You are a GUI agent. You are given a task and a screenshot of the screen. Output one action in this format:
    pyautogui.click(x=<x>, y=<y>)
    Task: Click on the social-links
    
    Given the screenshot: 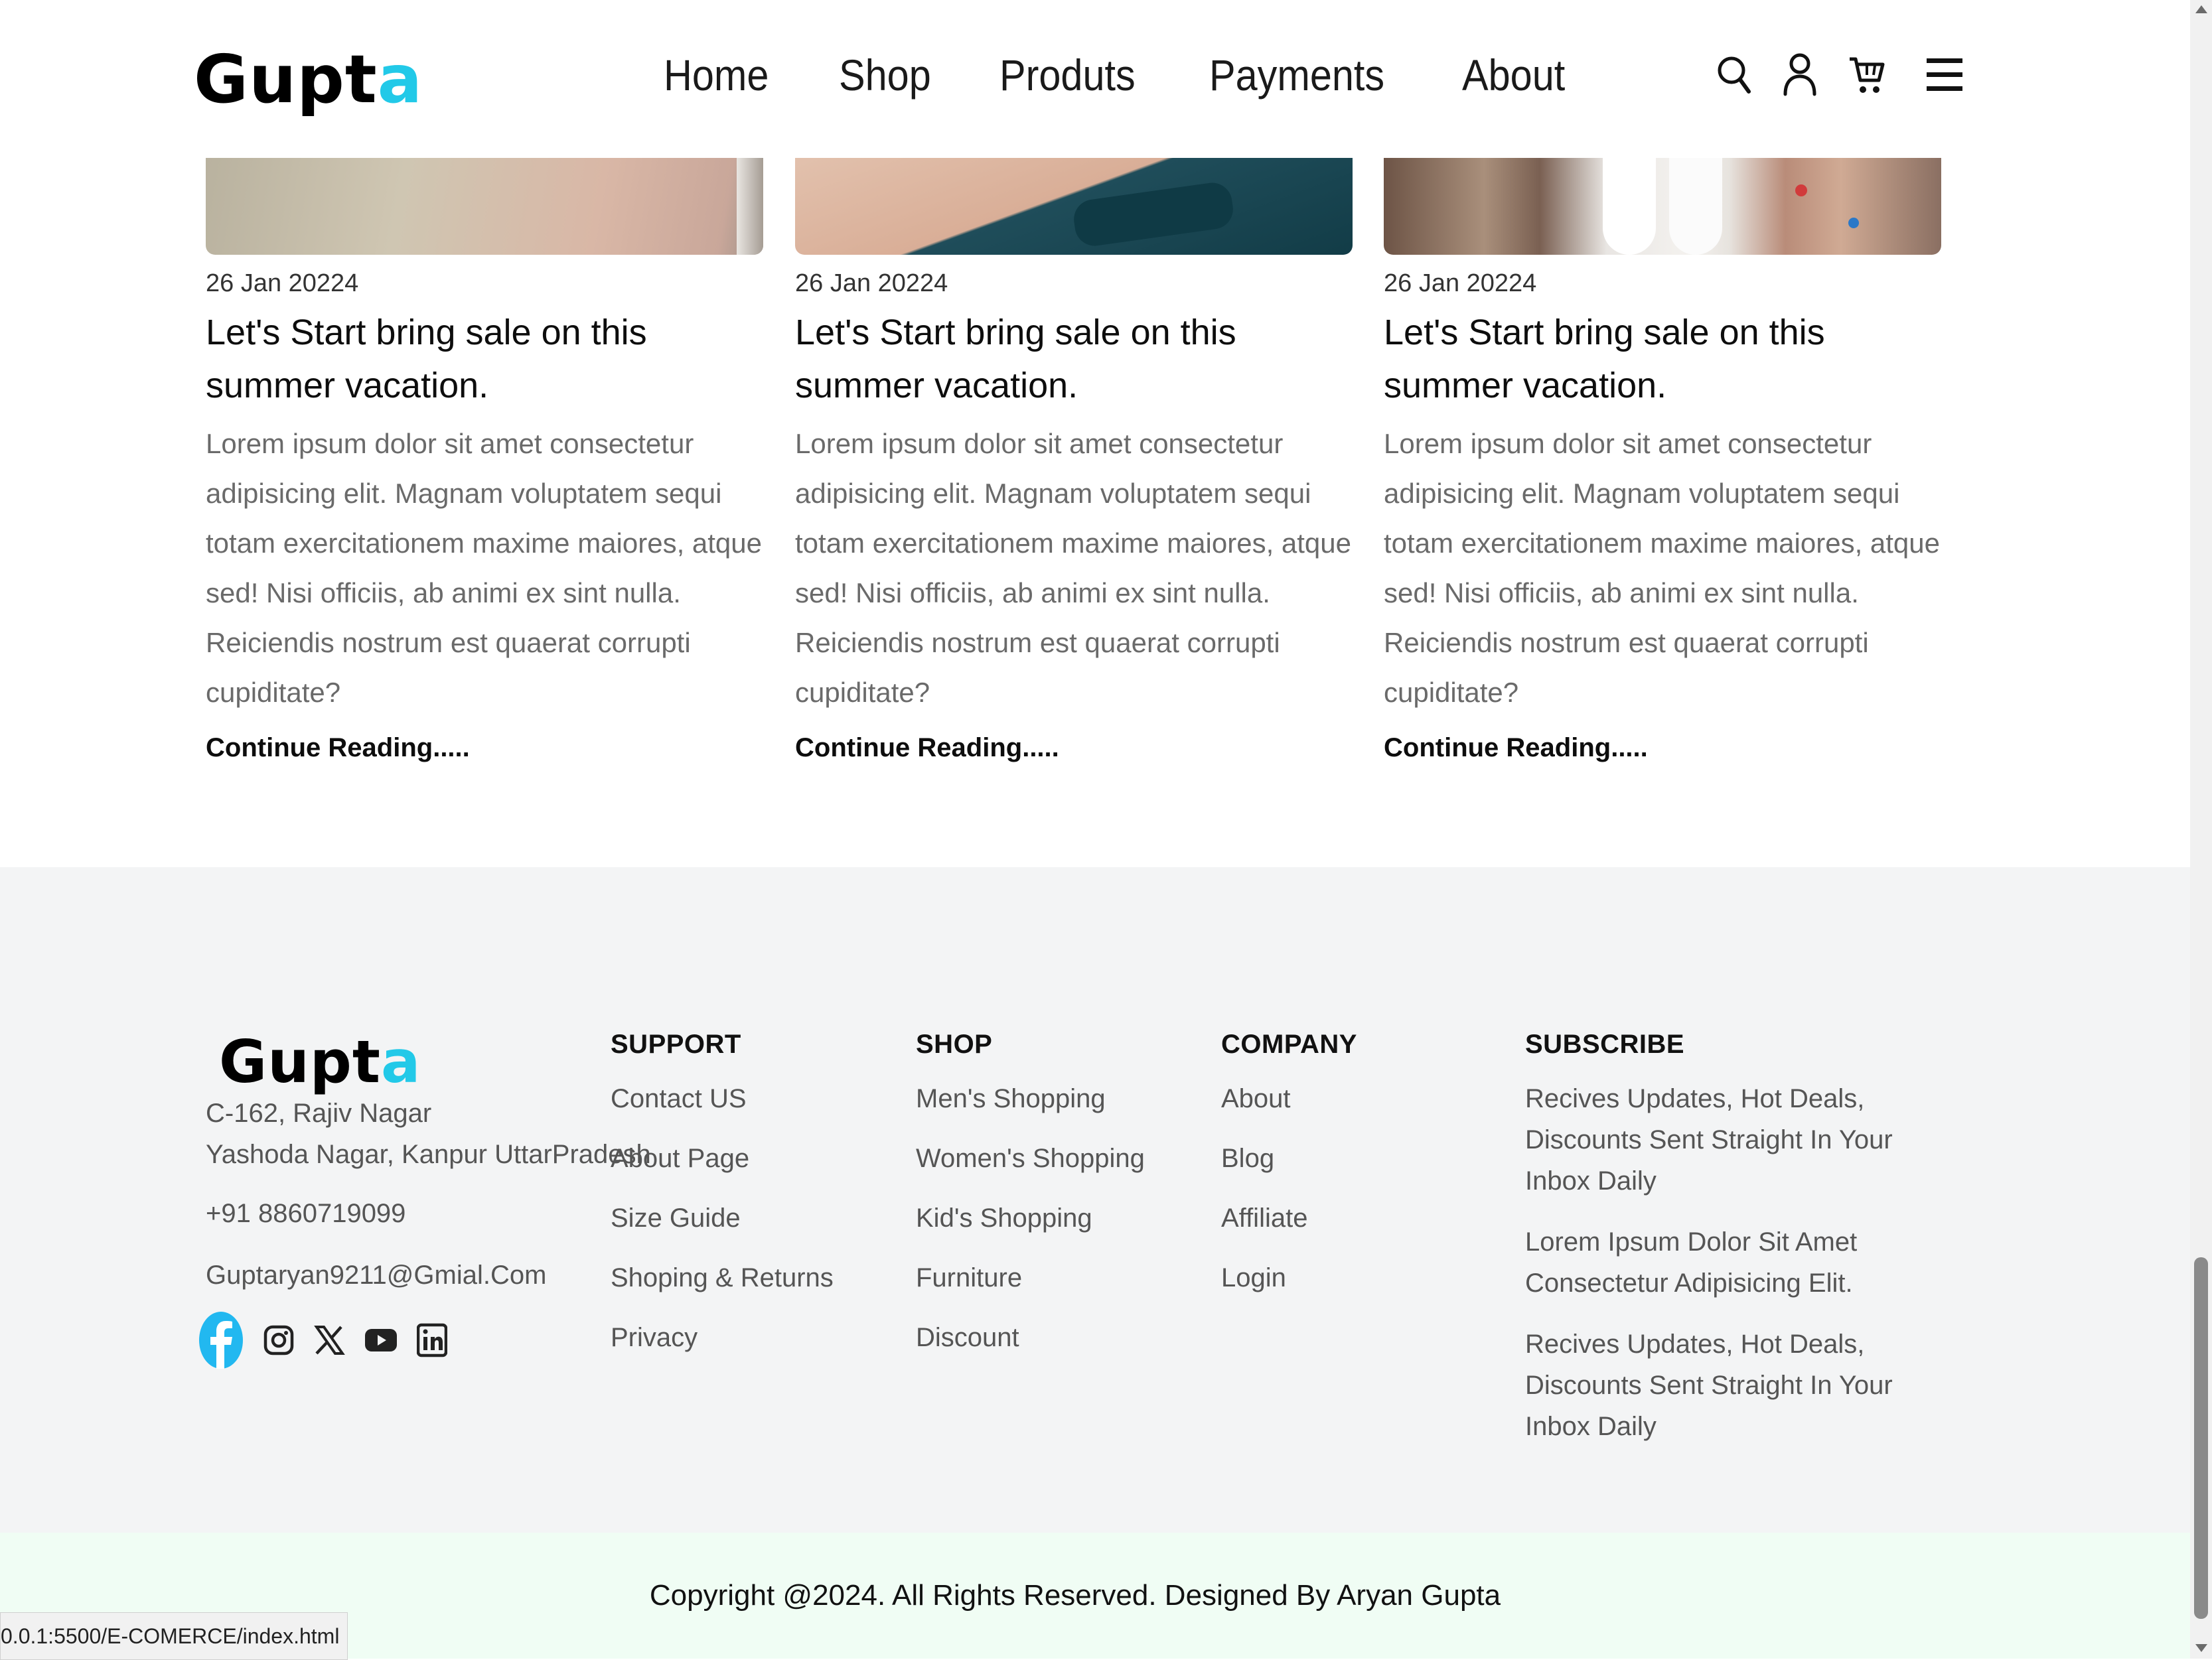 What is the action you would take?
    pyautogui.click(x=323, y=1341)
    